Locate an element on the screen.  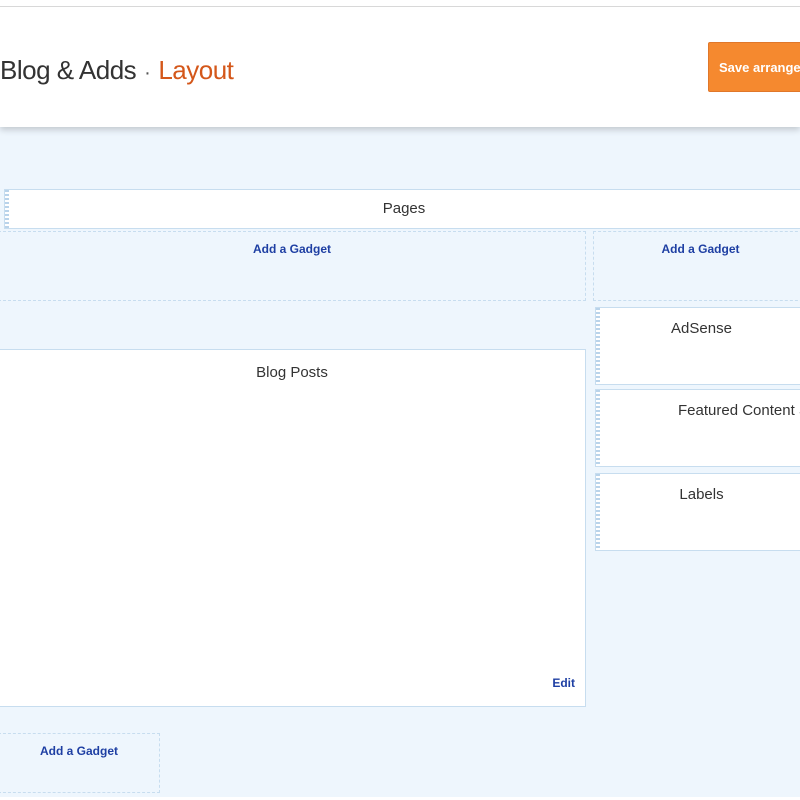
sidebar-gadget-adsense: AdSense is located at coordinates (697, 346).